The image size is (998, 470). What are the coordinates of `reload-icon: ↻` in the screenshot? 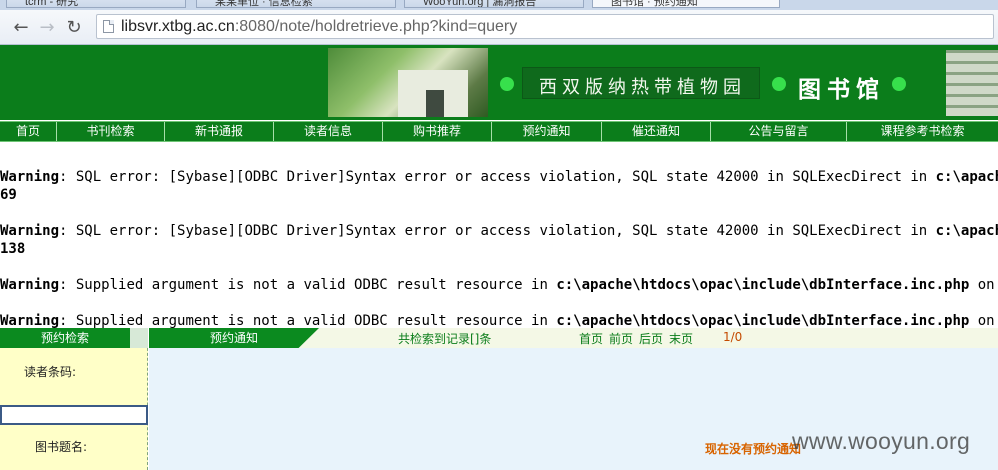 It's located at (74, 27).